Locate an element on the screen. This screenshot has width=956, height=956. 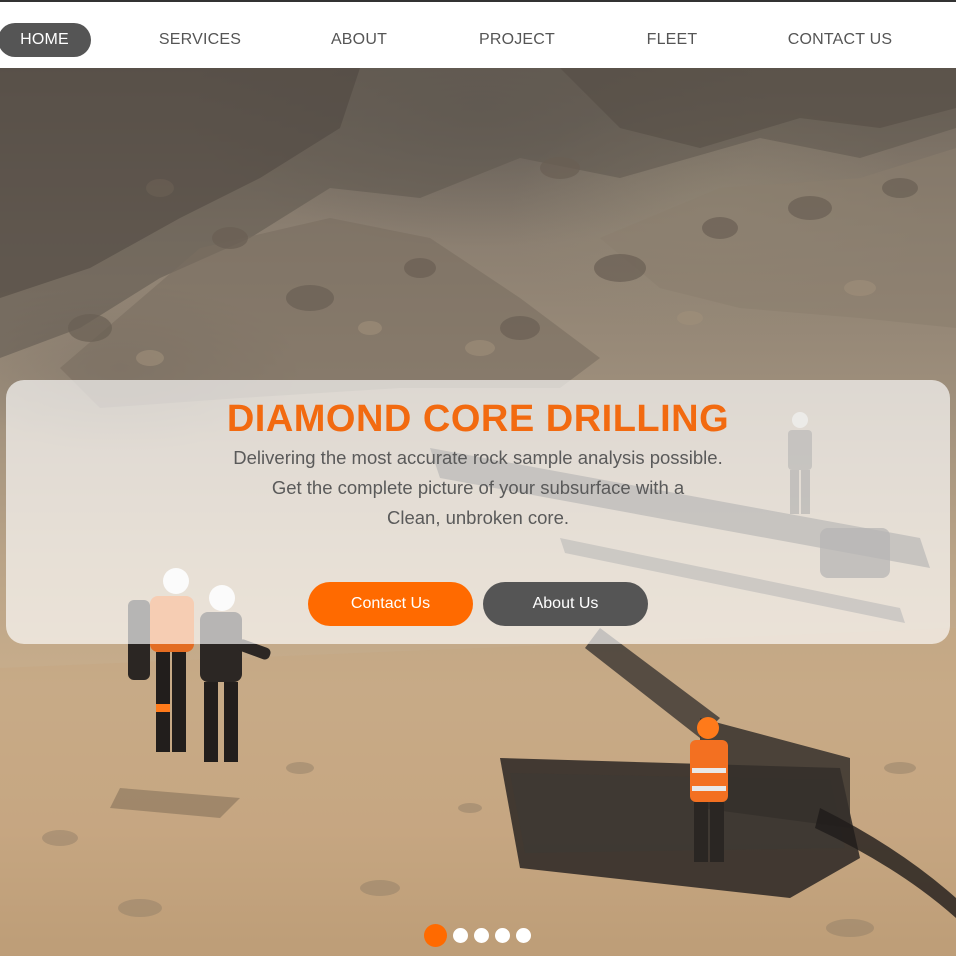
hero-title: DIAMOND CORE DRILLING is located at coordinates (478, 419).